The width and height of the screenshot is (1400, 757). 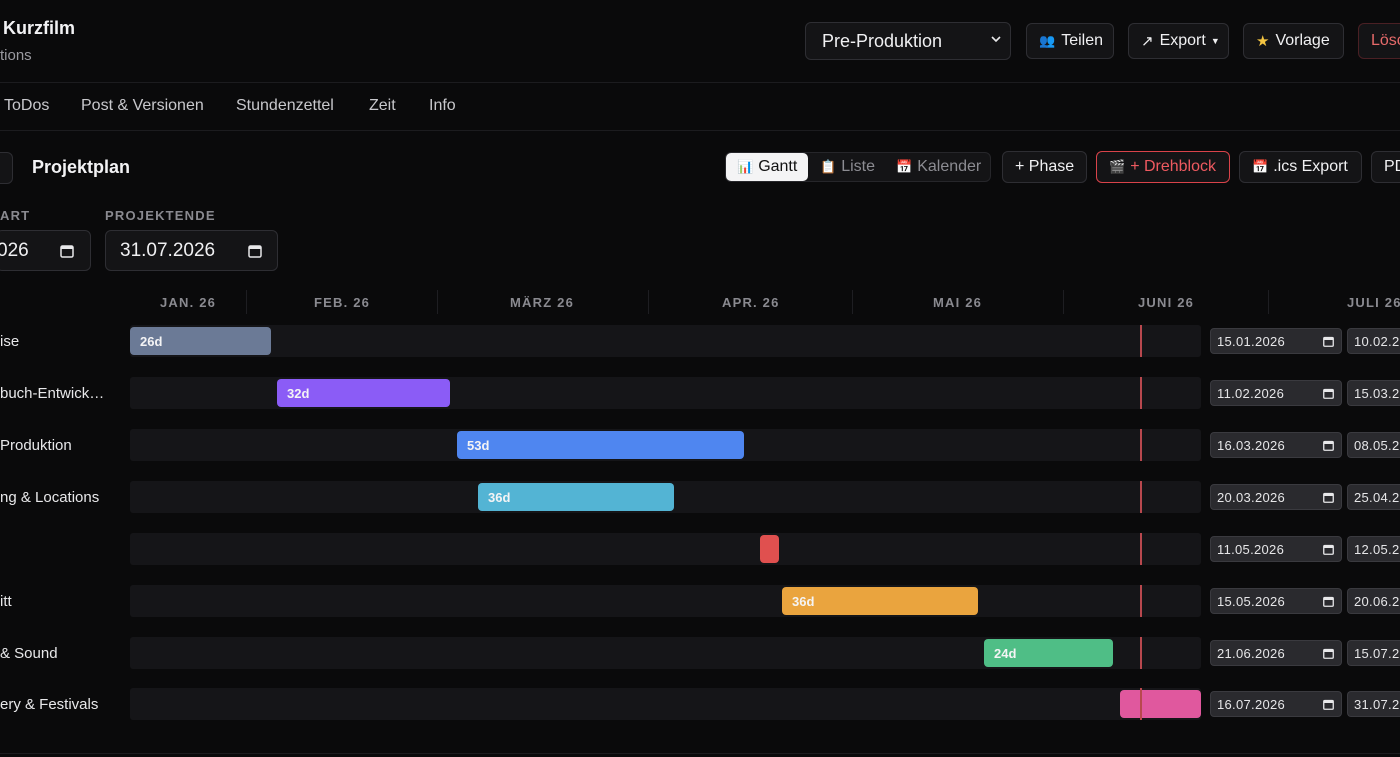 I want to click on project-title: Kurzfilm, so click(x=39, y=28).